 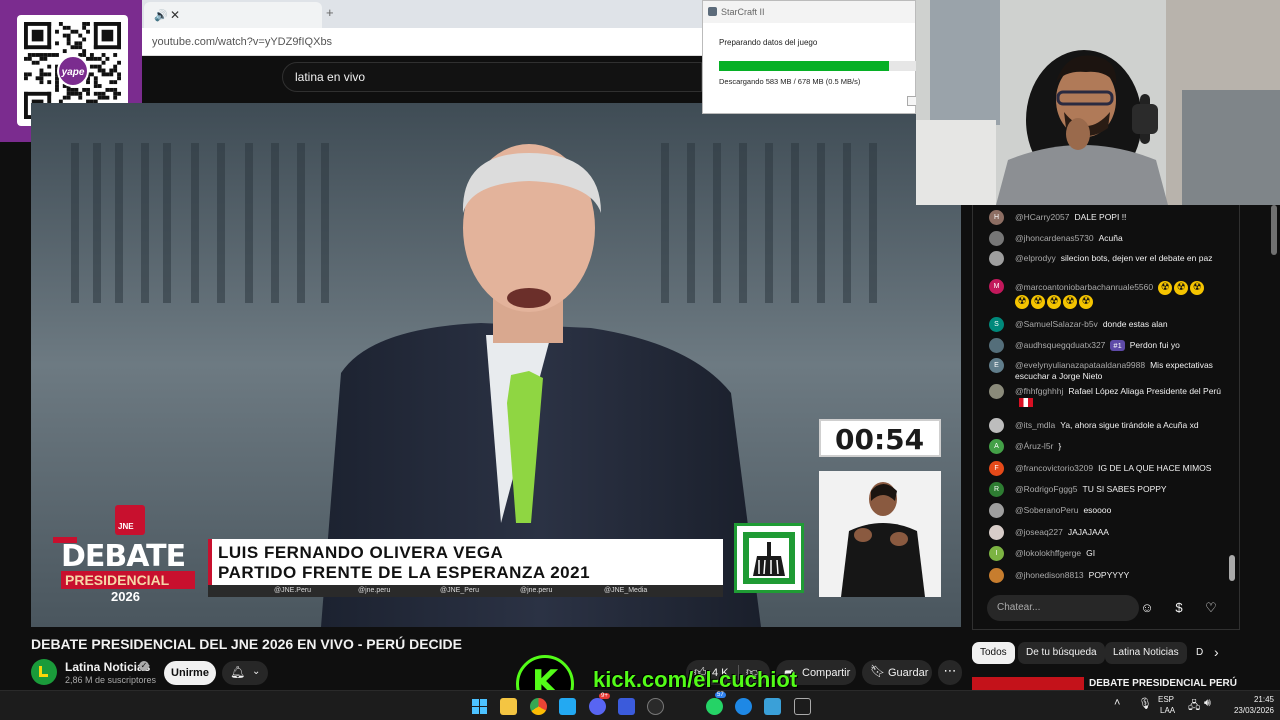 What do you see at coordinates (245, 673) in the screenshot?
I see `notifications-button: 🔔︎ ⌄` at bounding box center [245, 673].